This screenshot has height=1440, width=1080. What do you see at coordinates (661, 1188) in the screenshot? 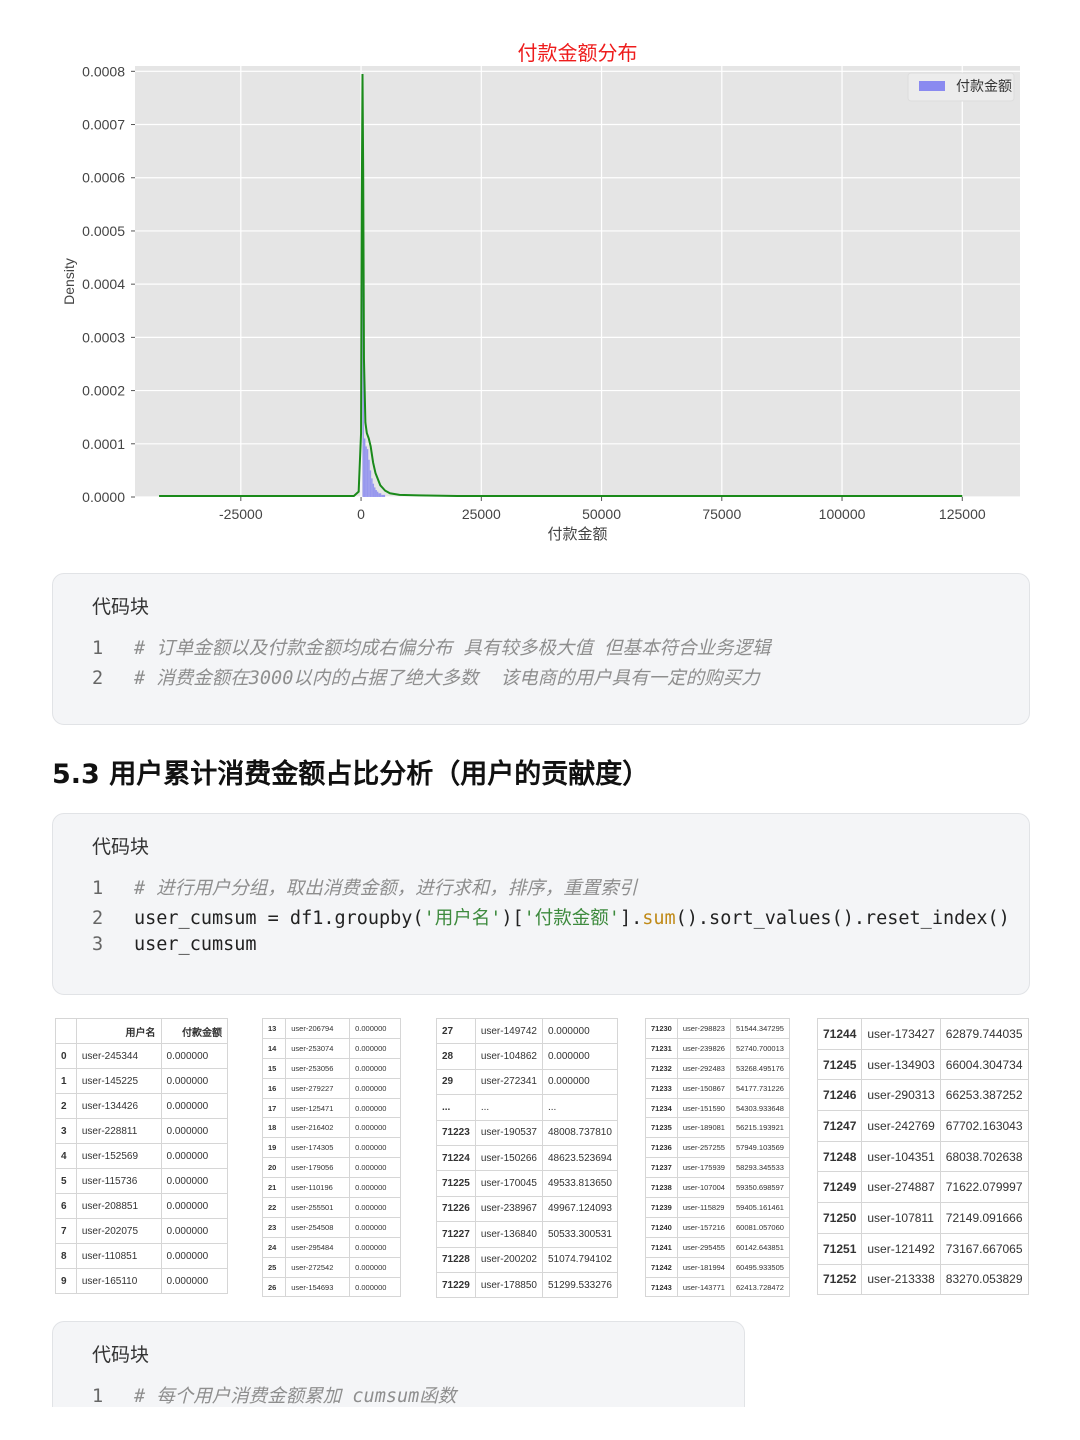
I see `row-index: 71238` at bounding box center [661, 1188].